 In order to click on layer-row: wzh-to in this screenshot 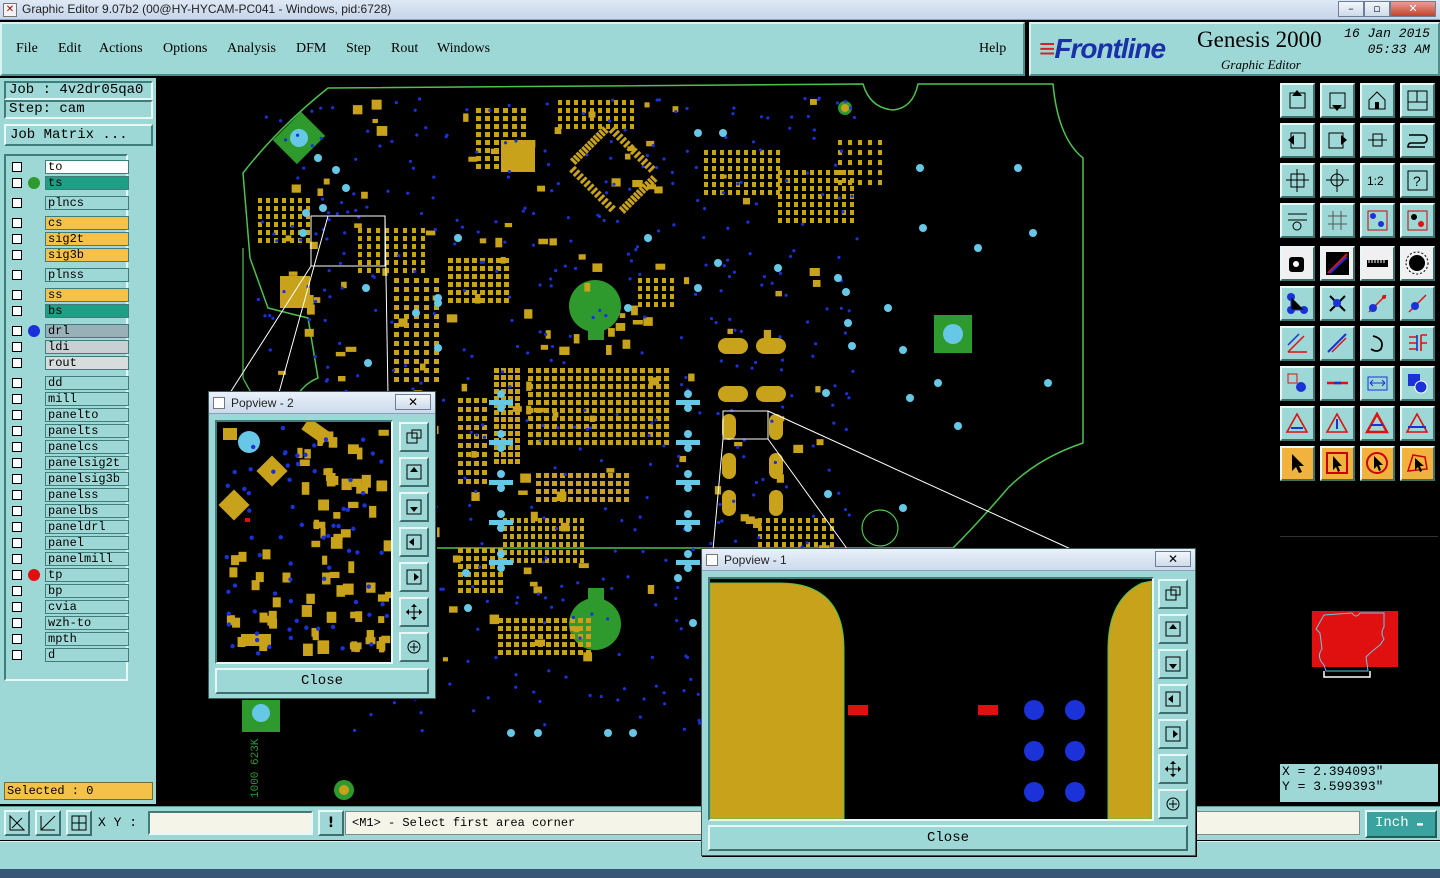, I will do `click(69, 623)`.